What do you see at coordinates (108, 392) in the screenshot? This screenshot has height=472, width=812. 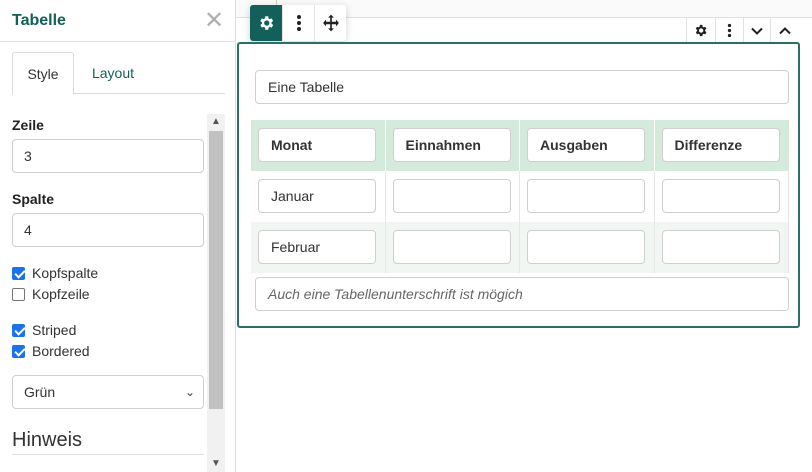 I see `color-select: Grün ⌄` at bounding box center [108, 392].